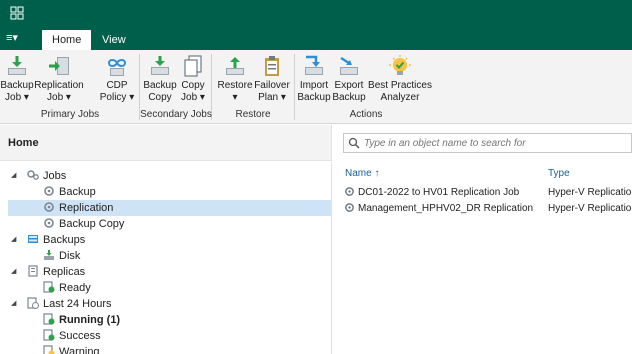 The height and width of the screenshot is (354, 632). I want to click on import-backup-label-2: Backup, so click(314, 97).